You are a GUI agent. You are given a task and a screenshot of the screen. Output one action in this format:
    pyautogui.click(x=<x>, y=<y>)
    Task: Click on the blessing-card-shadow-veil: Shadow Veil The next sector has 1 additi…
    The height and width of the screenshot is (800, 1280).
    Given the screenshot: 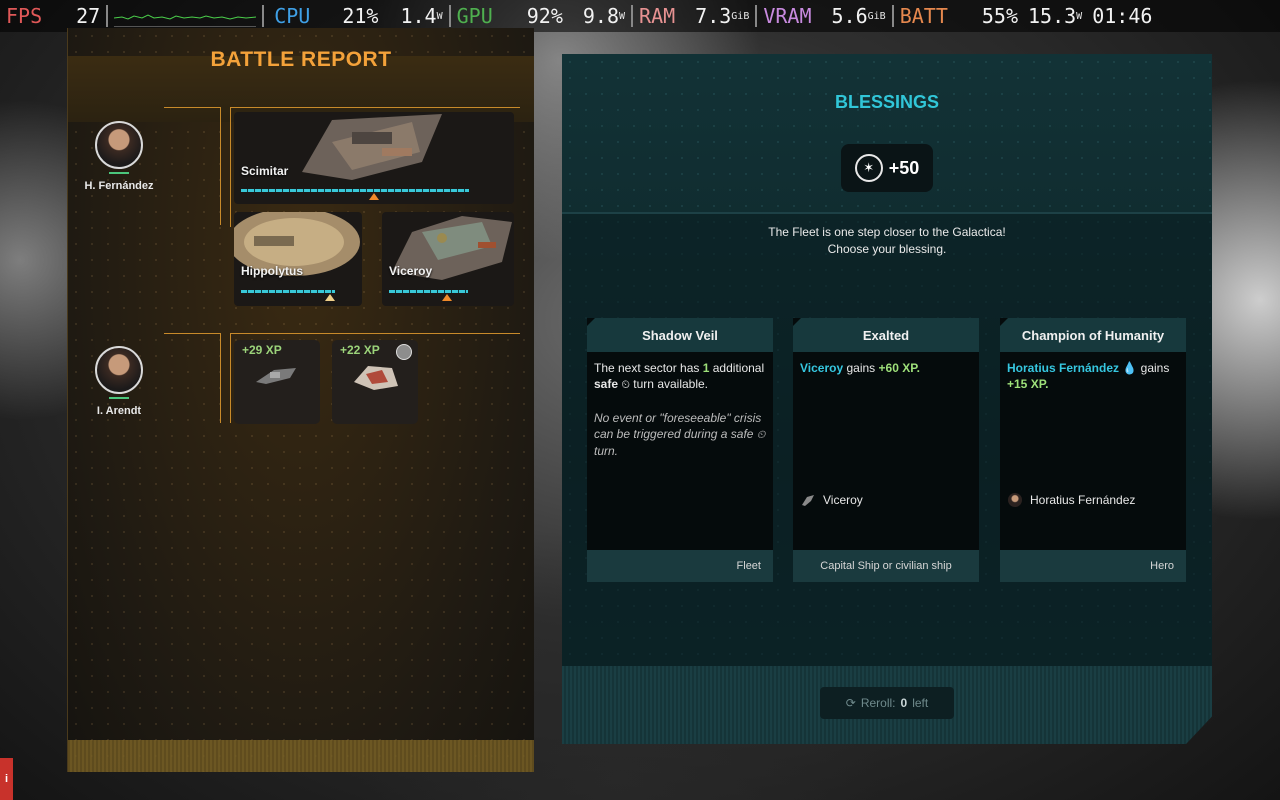 What is the action you would take?
    pyautogui.click(x=680, y=450)
    